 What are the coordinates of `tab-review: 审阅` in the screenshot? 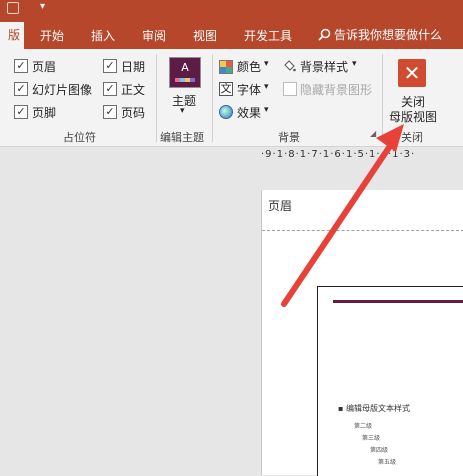 It's located at (154, 35).